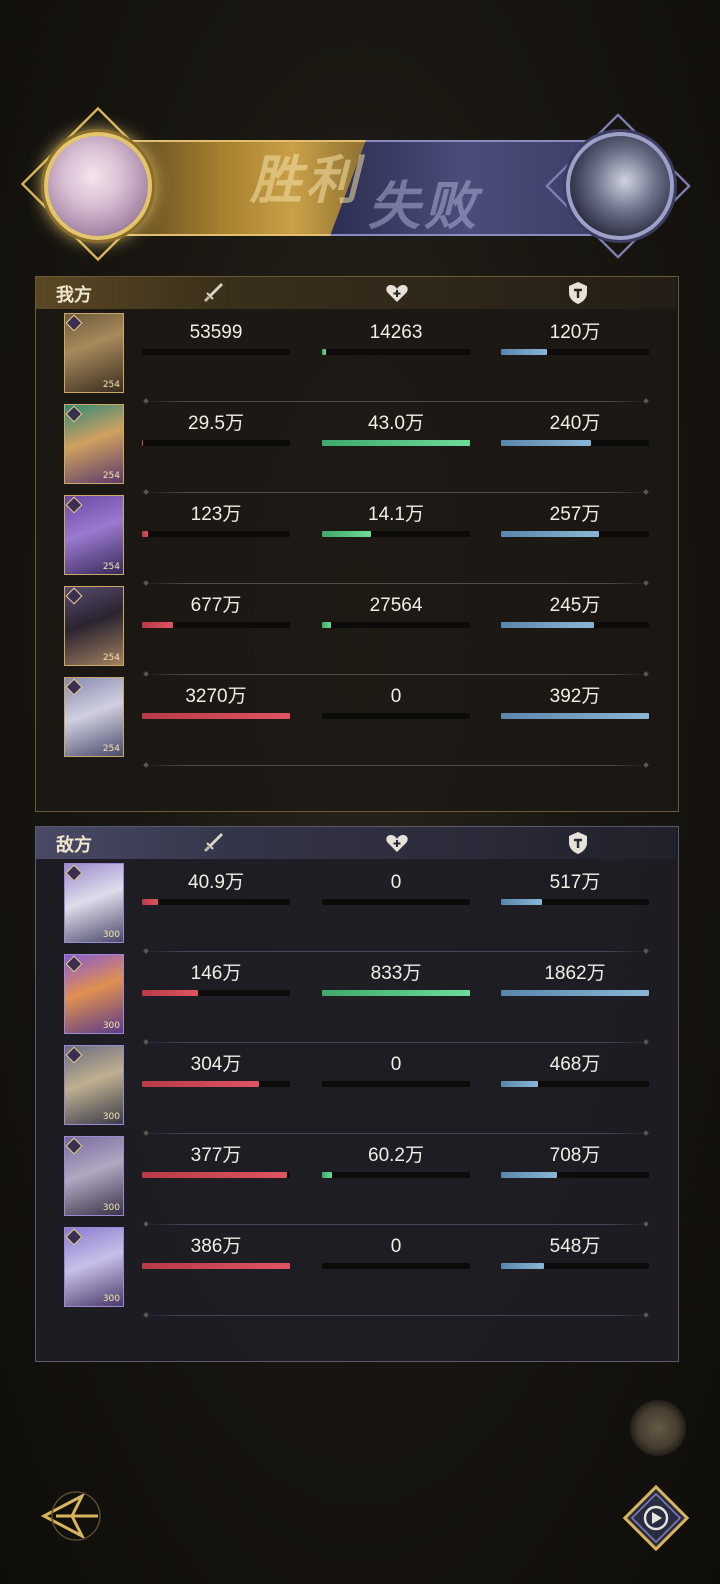  What do you see at coordinates (356, 293) in the screenshot?
I see `our-team-header: 我方` at bounding box center [356, 293].